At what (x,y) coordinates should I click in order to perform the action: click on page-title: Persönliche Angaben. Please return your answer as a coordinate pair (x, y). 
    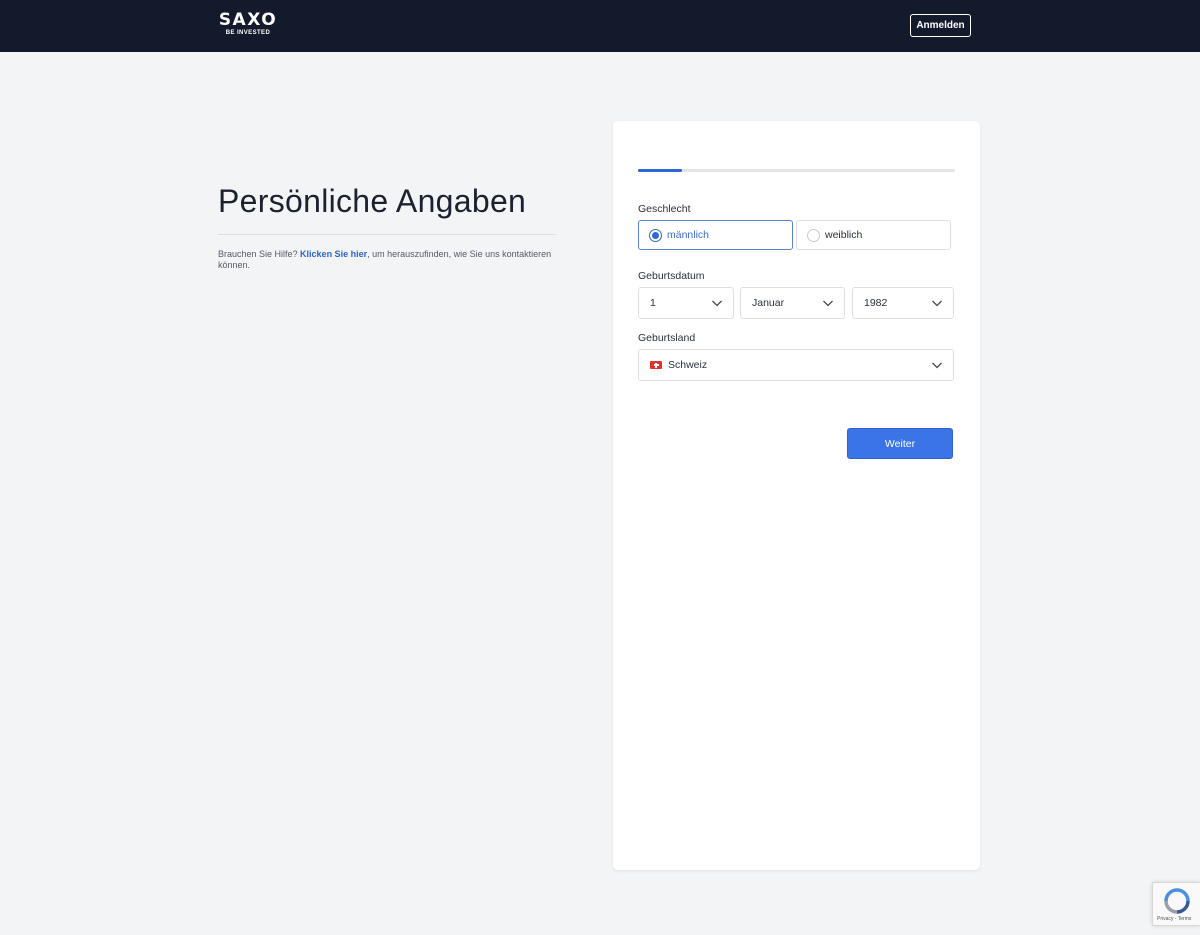
    Looking at the image, I should click on (372, 201).